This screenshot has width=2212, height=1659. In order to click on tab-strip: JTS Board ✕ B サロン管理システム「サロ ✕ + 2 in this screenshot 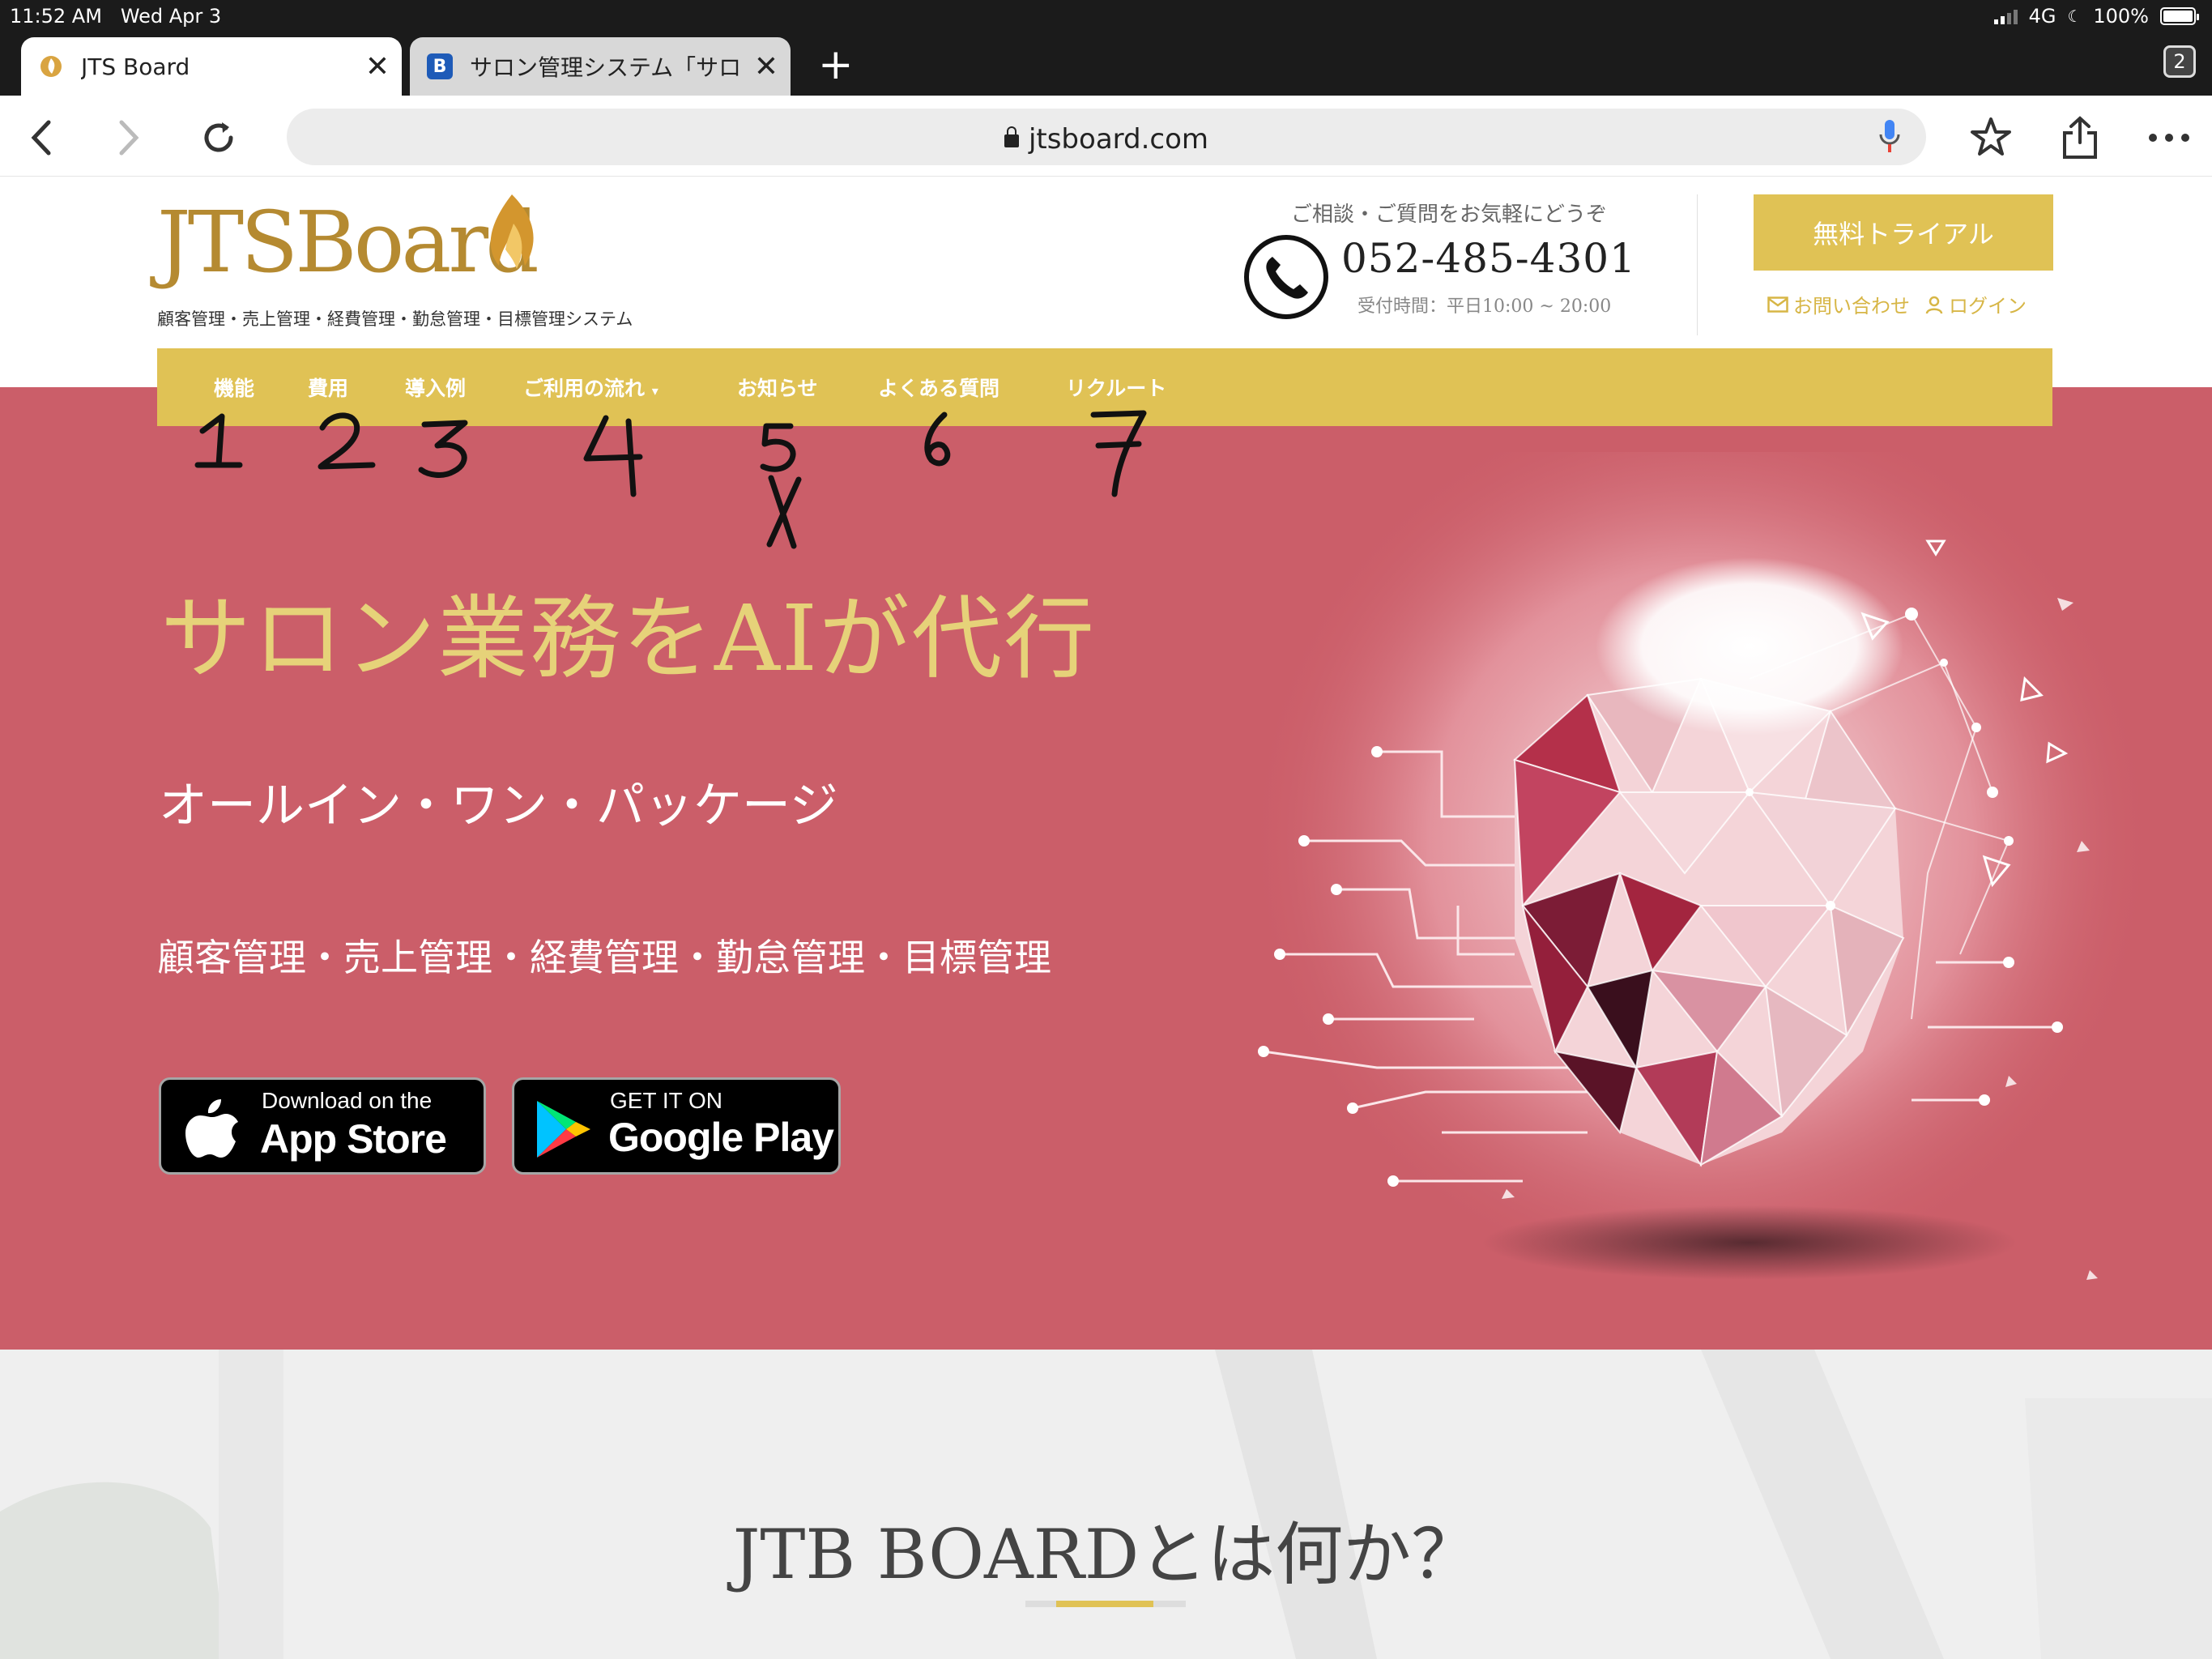, I will do `click(1106, 64)`.